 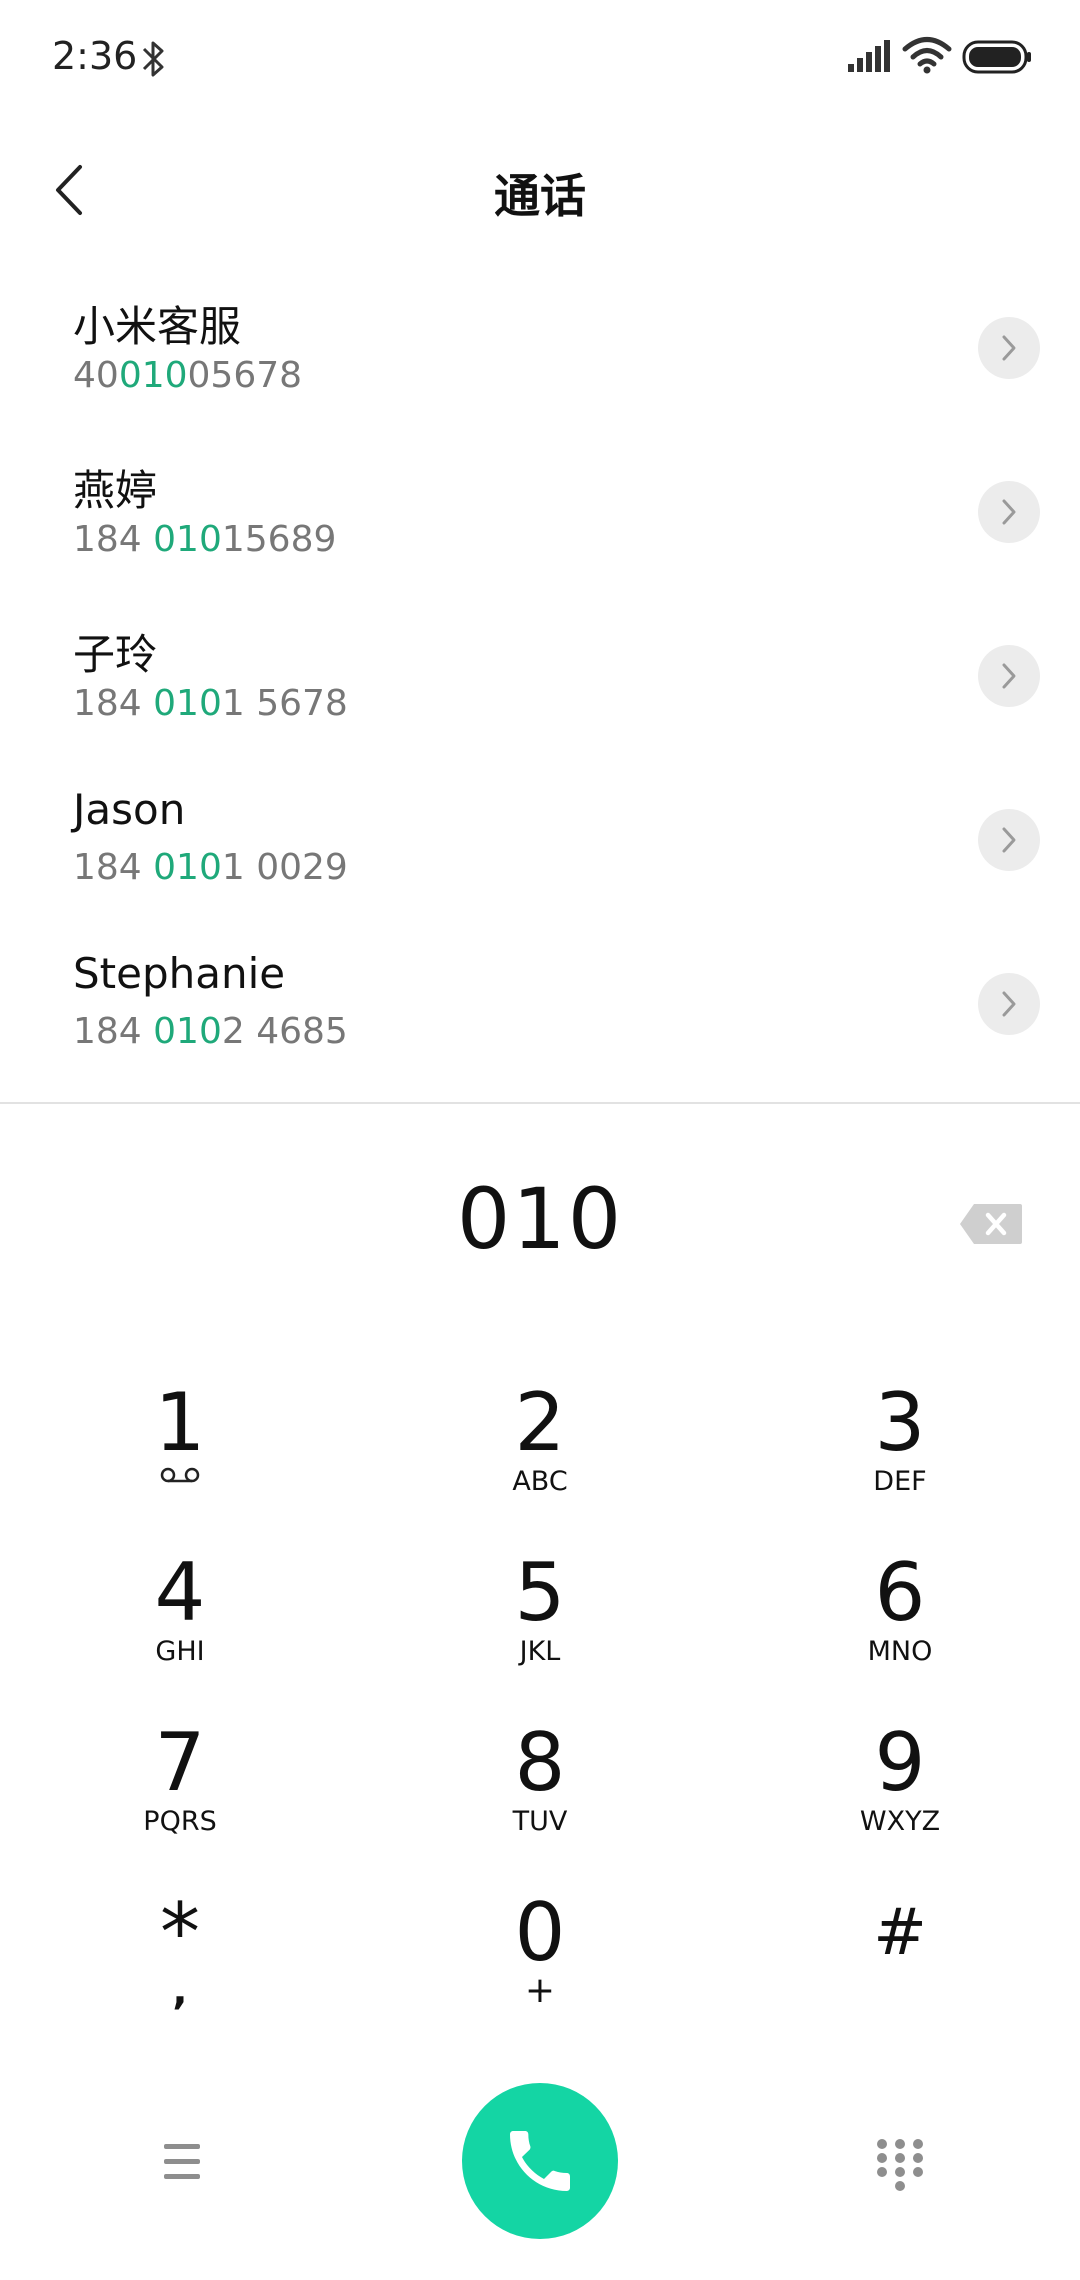 I want to click on bluetooth-icon, so click(x=153, y=59).